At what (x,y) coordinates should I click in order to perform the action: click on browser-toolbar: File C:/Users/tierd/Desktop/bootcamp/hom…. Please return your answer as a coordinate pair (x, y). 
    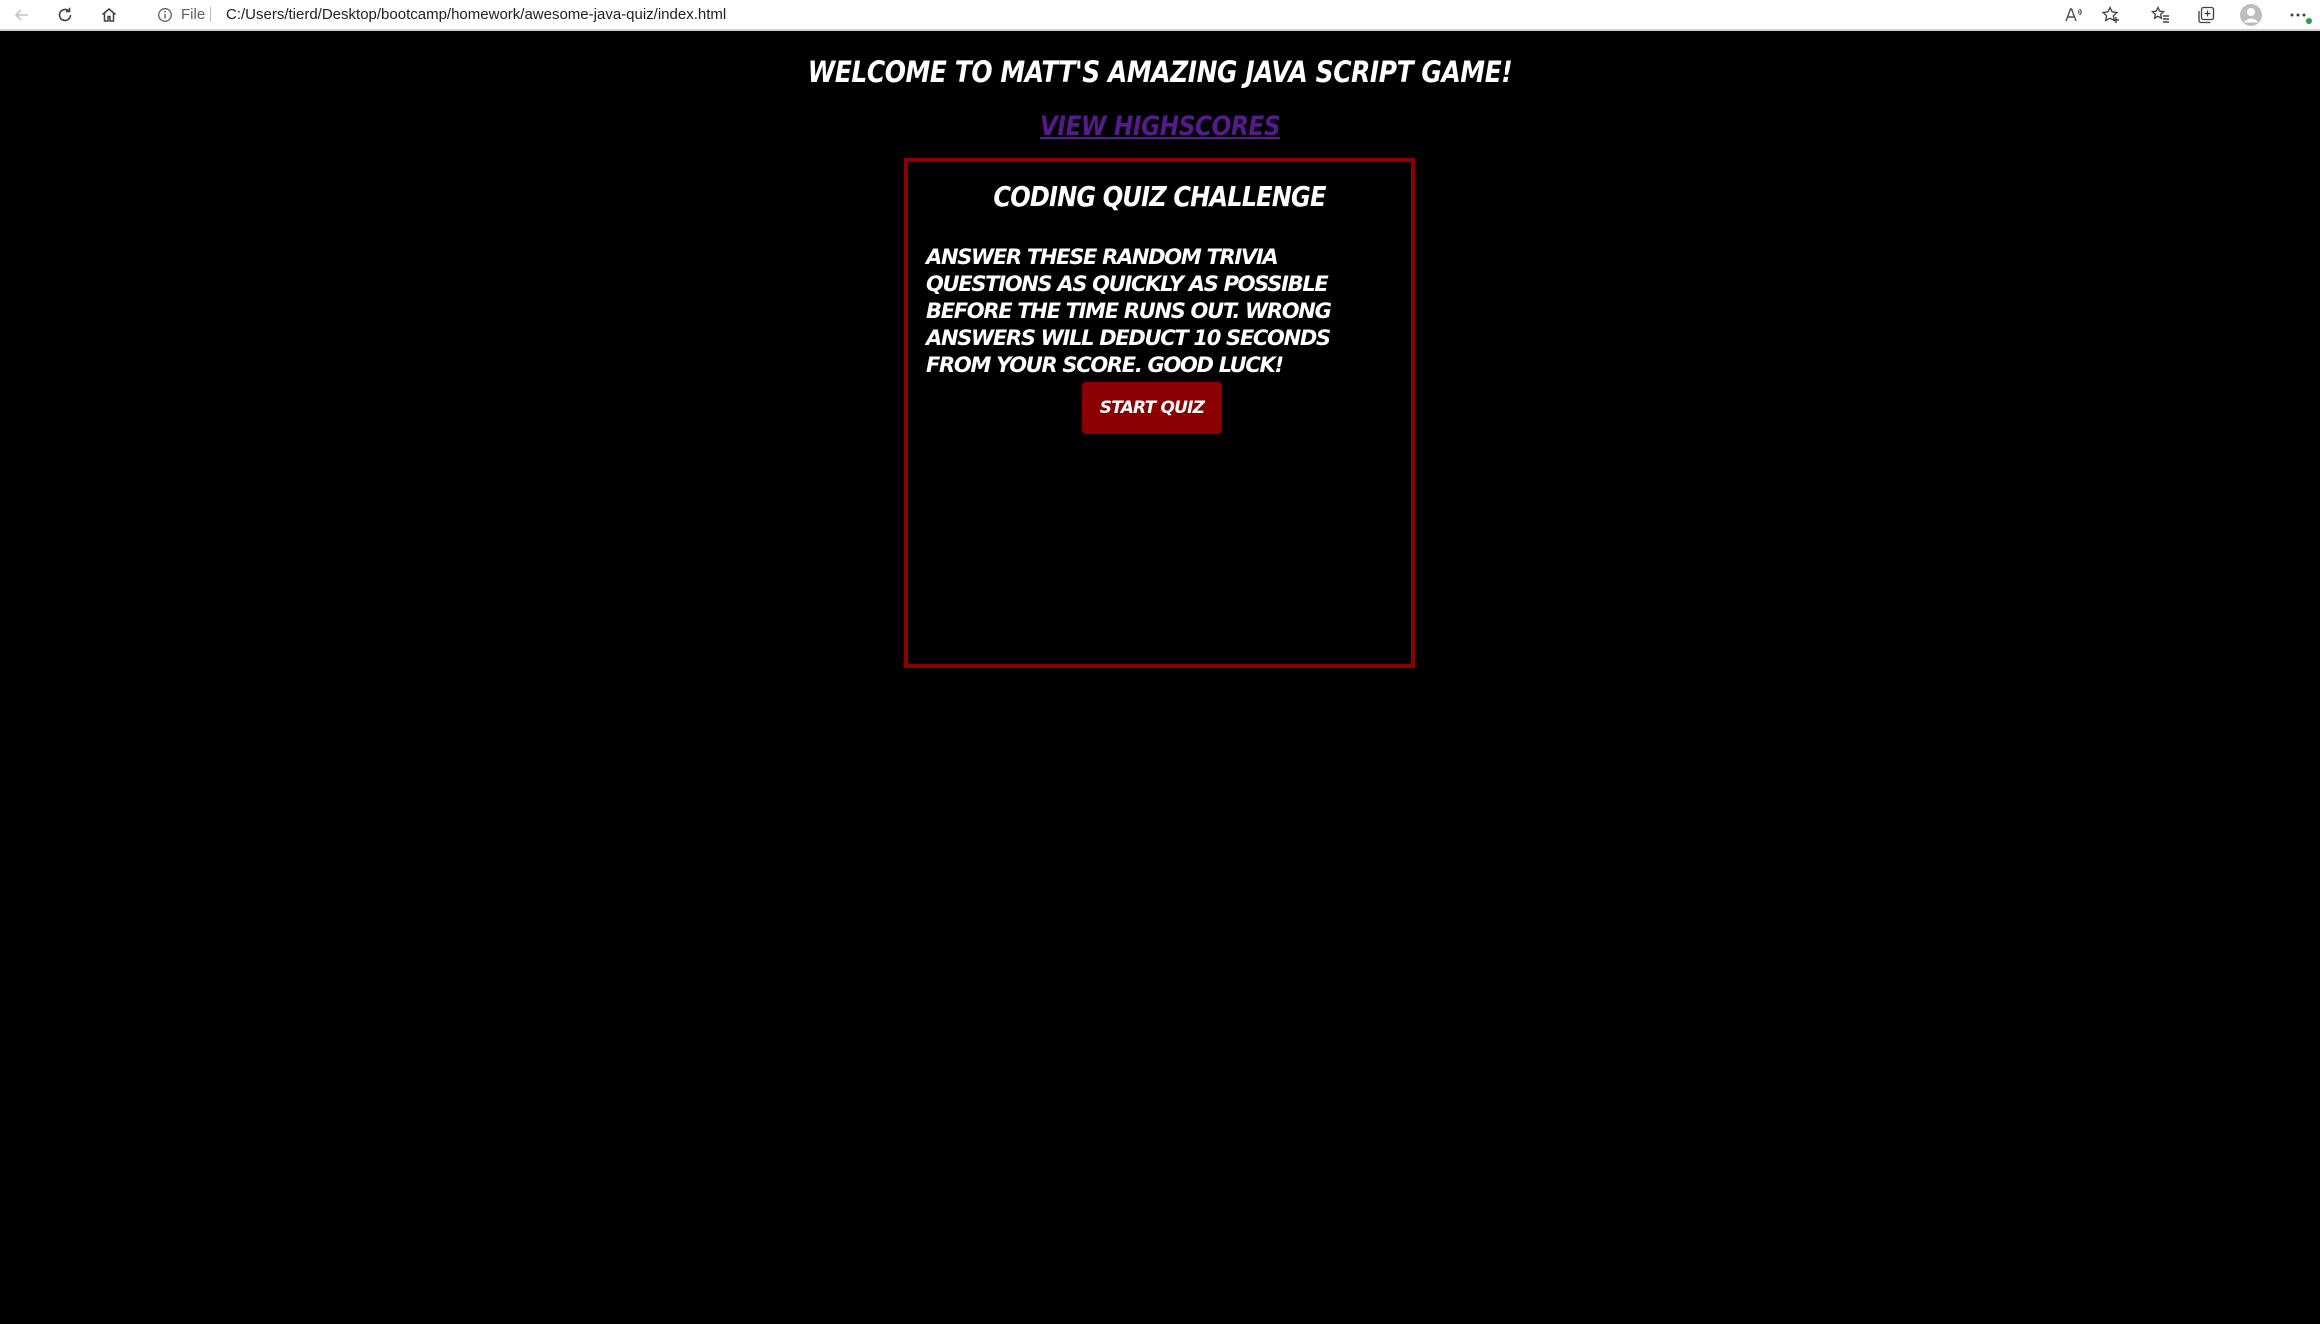
    Looking at the image, I should click on (1160, 15).